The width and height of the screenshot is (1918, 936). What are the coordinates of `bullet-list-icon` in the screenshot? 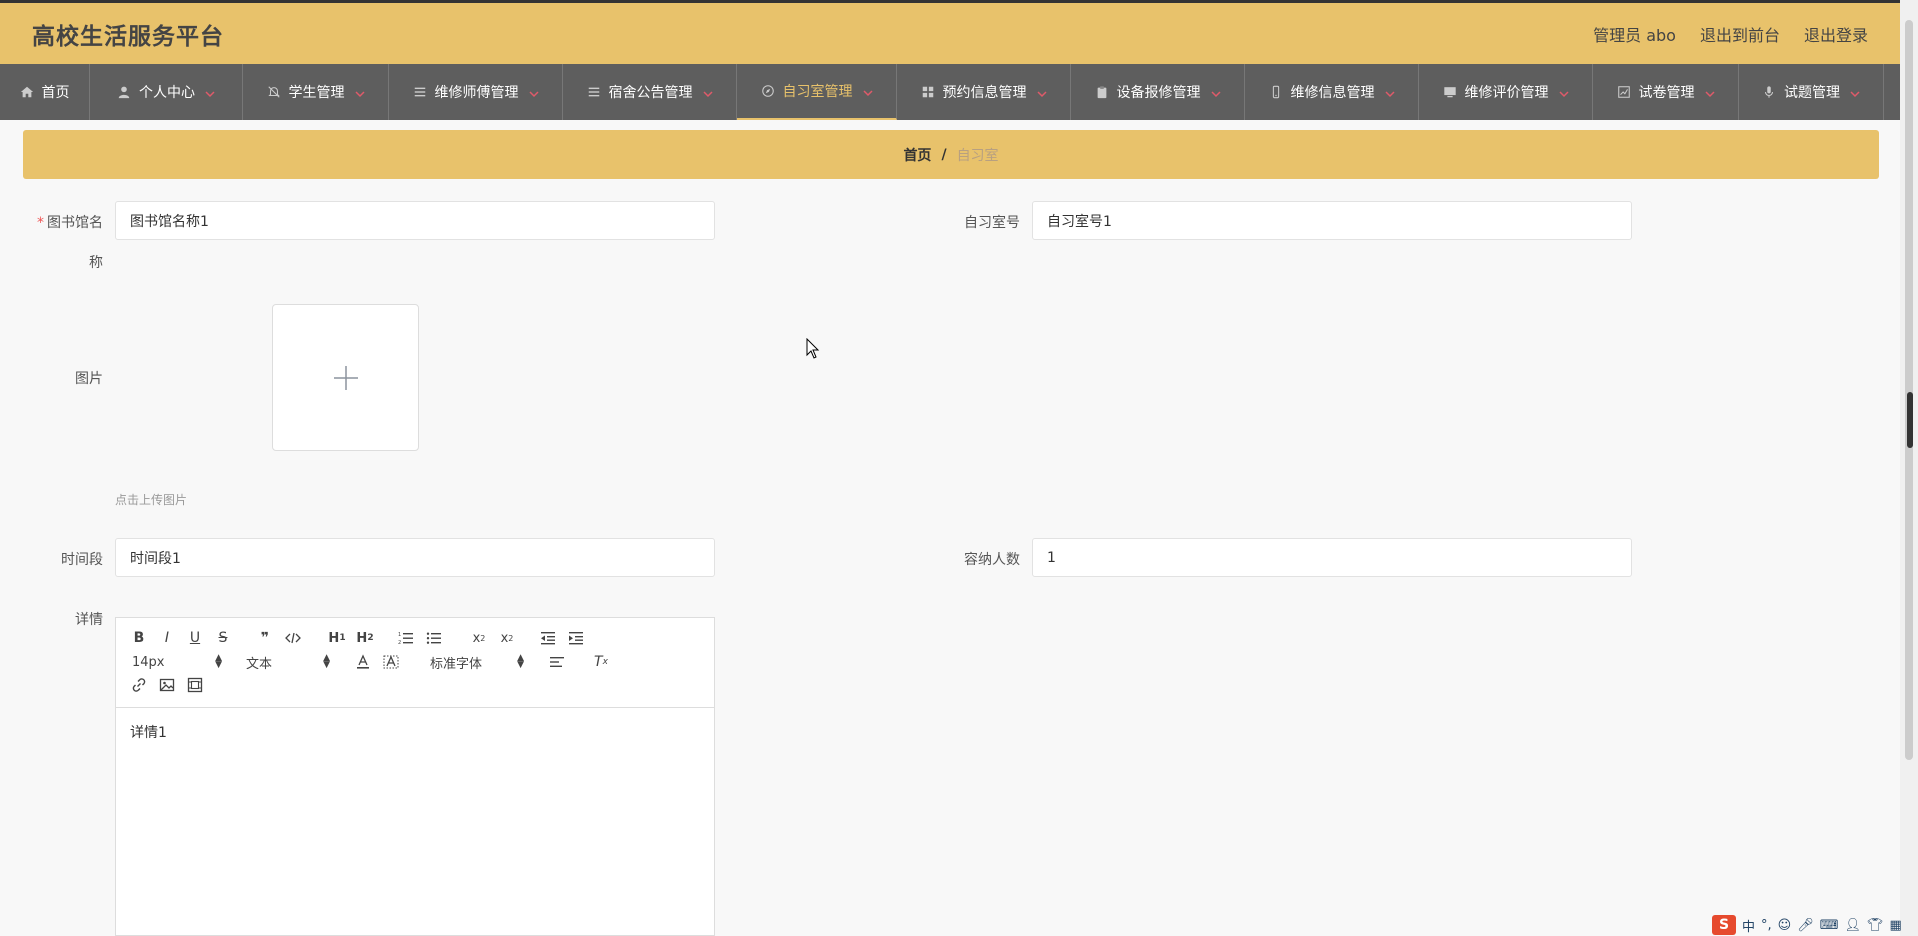 It's located at (434, 638).